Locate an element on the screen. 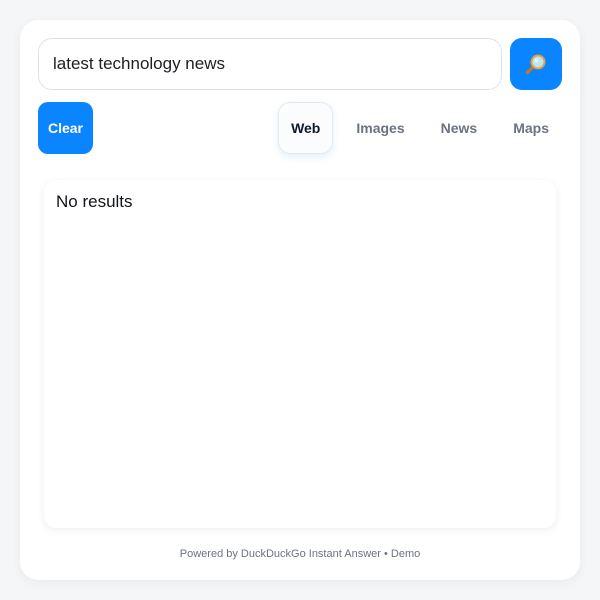 This screenshot has height=600, width=600. magnifier-icon is located at coordinates (535, 64).